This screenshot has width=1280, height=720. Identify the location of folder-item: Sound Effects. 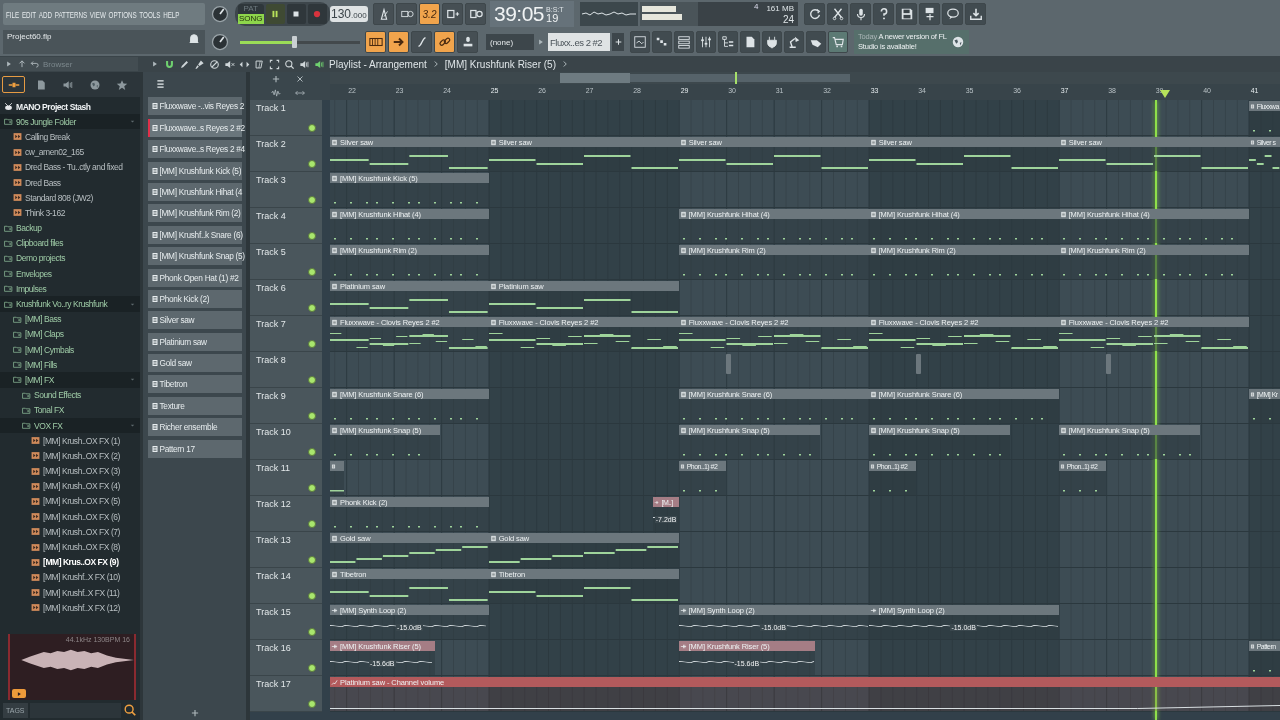
(57, 395).